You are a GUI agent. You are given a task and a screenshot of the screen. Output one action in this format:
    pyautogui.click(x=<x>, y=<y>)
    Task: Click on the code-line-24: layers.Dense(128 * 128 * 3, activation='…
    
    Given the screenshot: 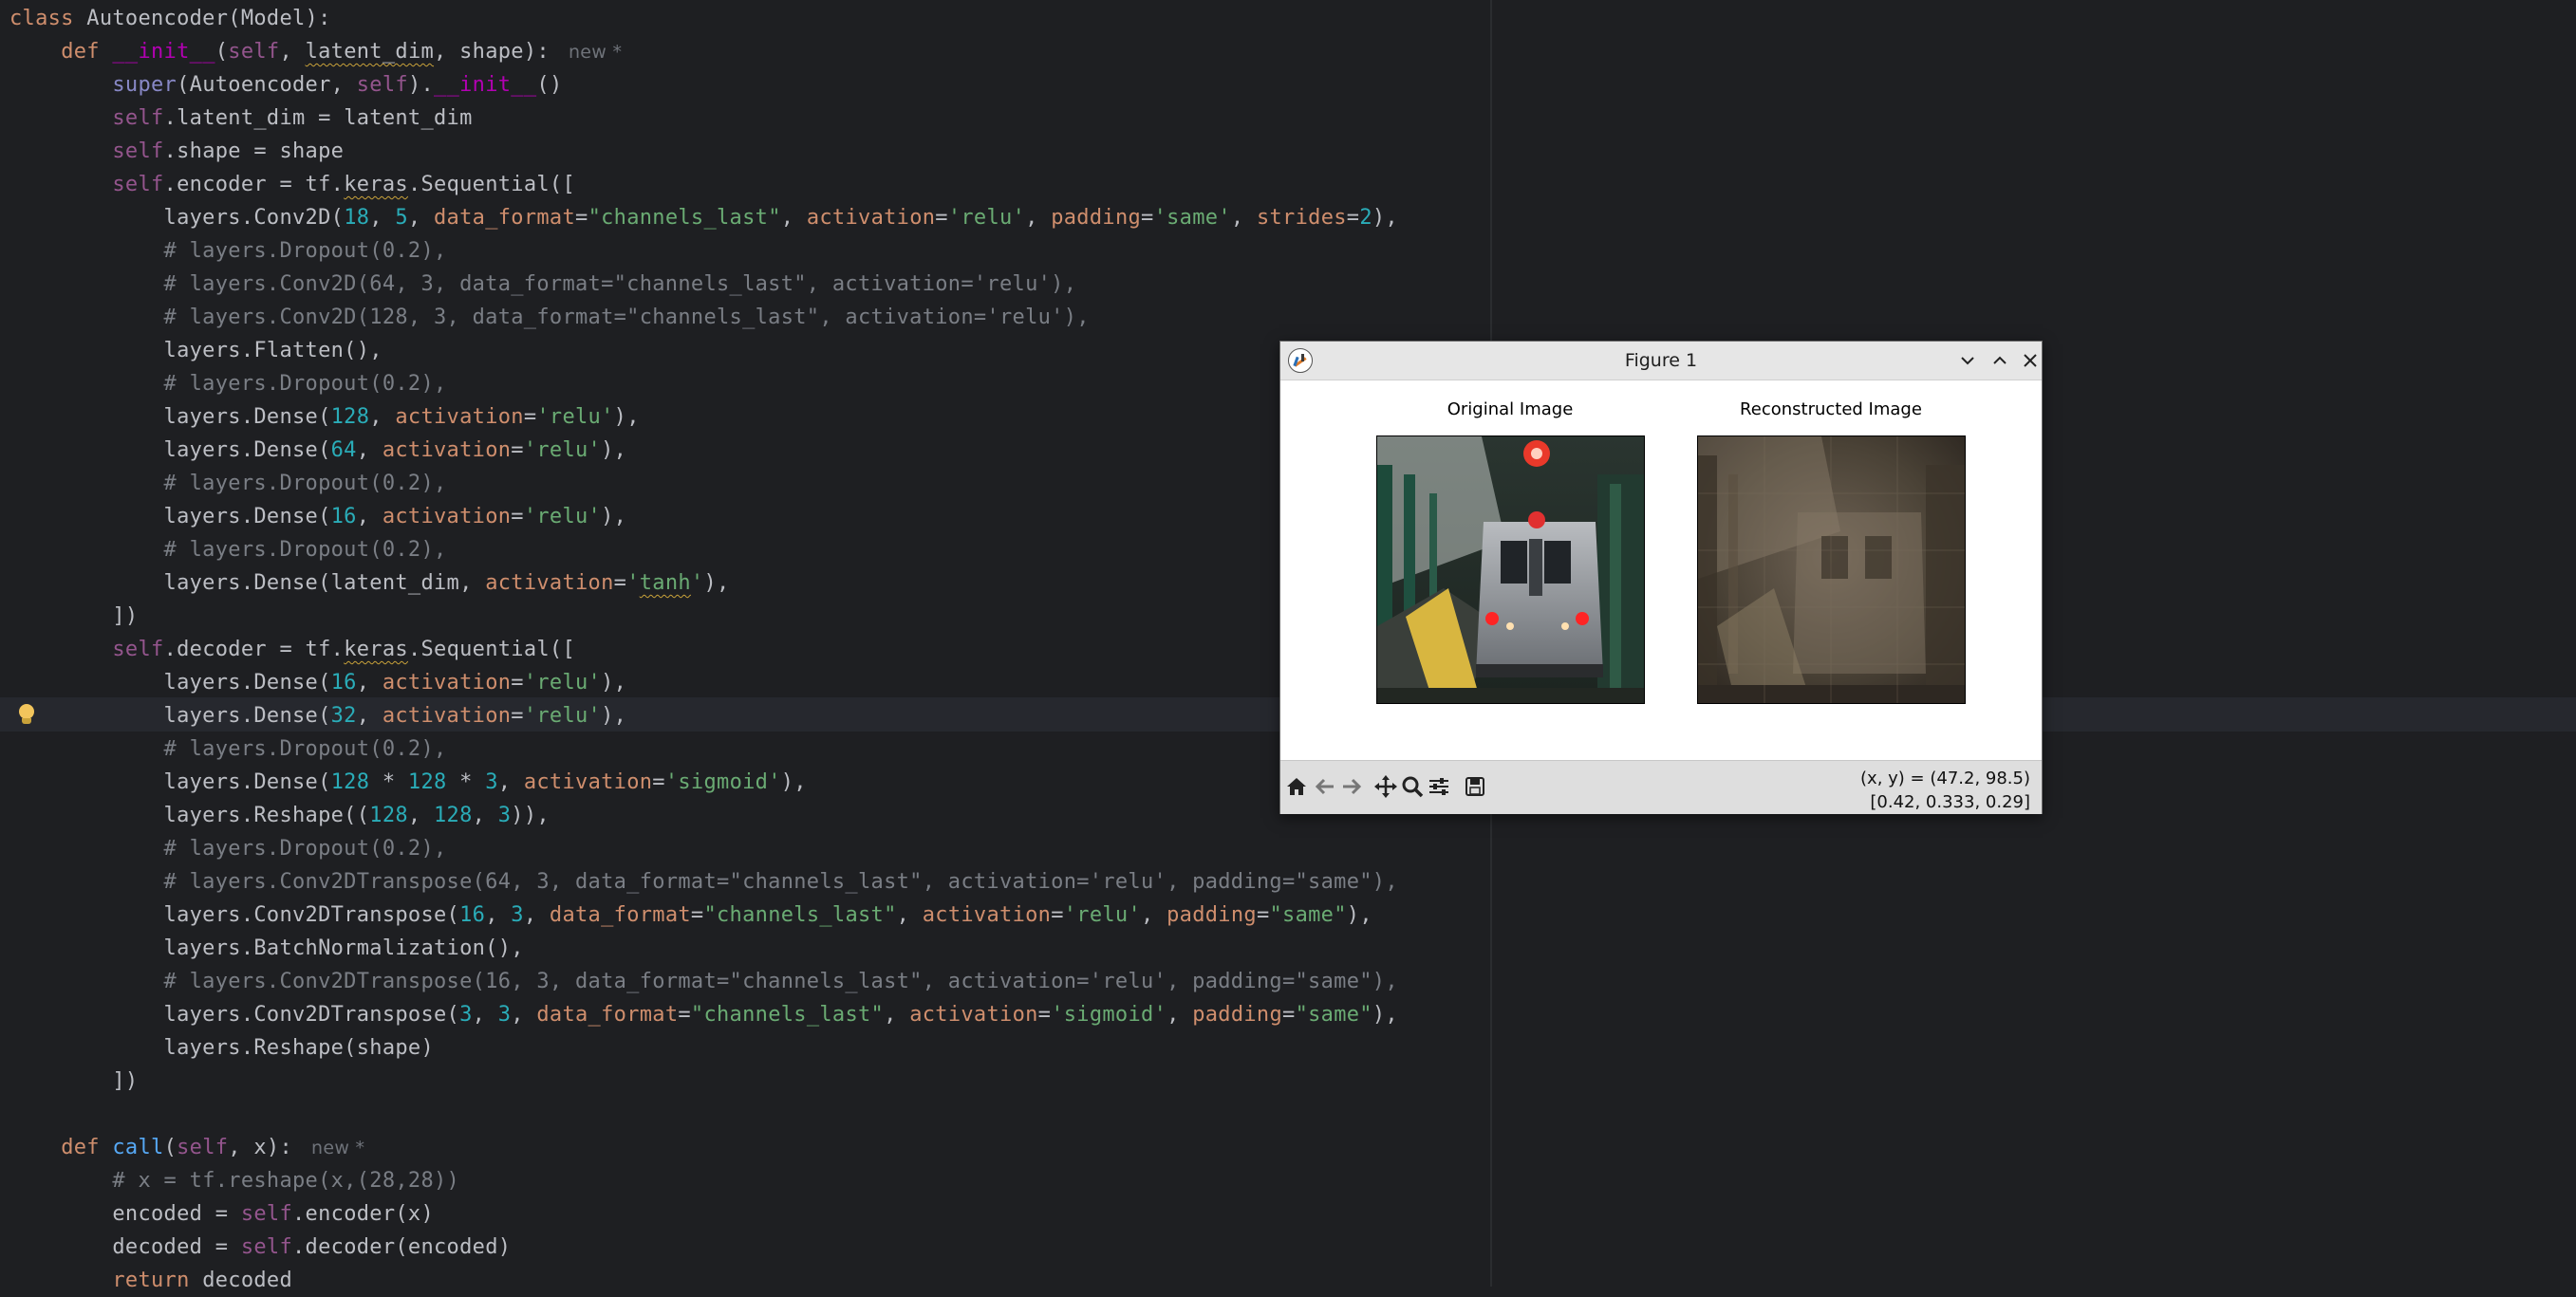 What is the action you would take?
    pyautogui.click(x=485, y=782)
    